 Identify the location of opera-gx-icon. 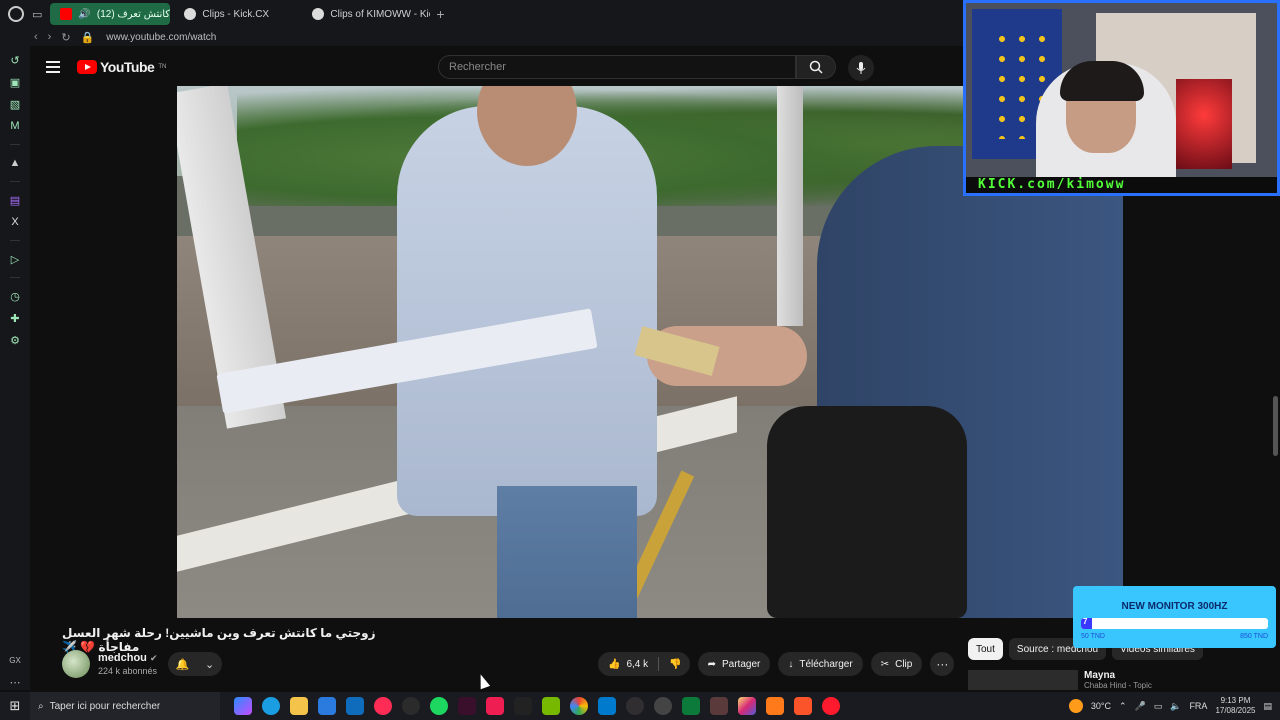
(383, 706).